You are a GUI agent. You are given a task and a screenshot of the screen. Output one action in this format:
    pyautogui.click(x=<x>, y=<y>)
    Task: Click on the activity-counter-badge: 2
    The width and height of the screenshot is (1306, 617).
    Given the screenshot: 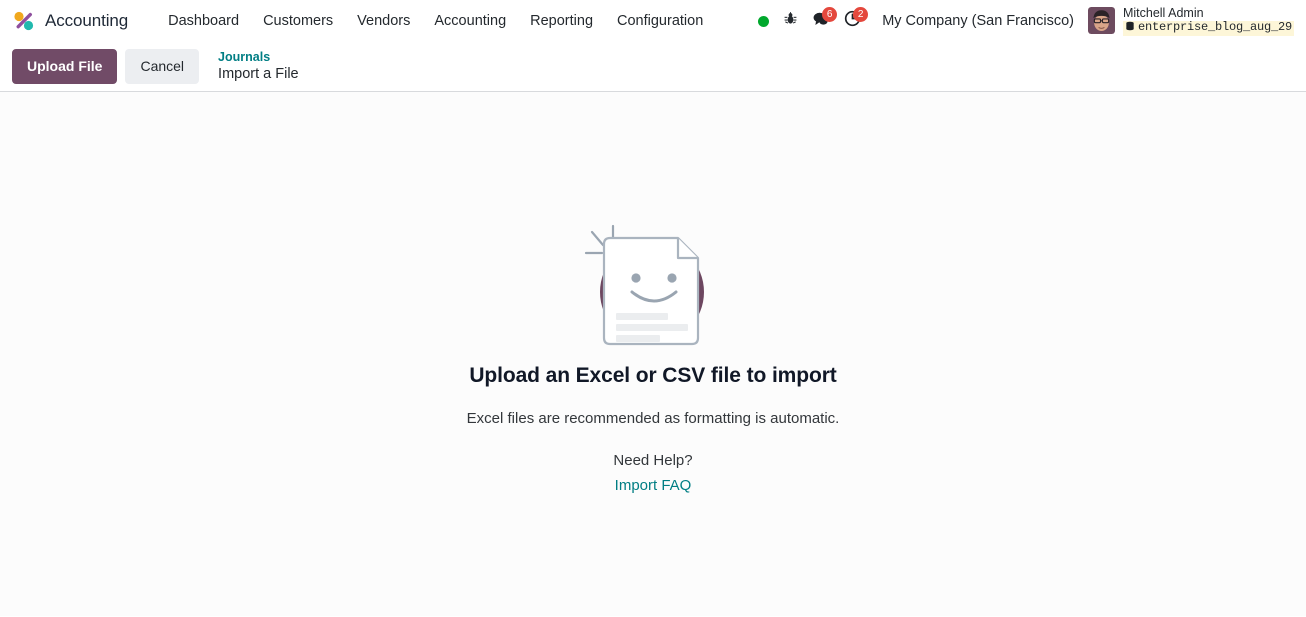 What is the action you would take?
    pyautogui.click(x=861, y=14)
    